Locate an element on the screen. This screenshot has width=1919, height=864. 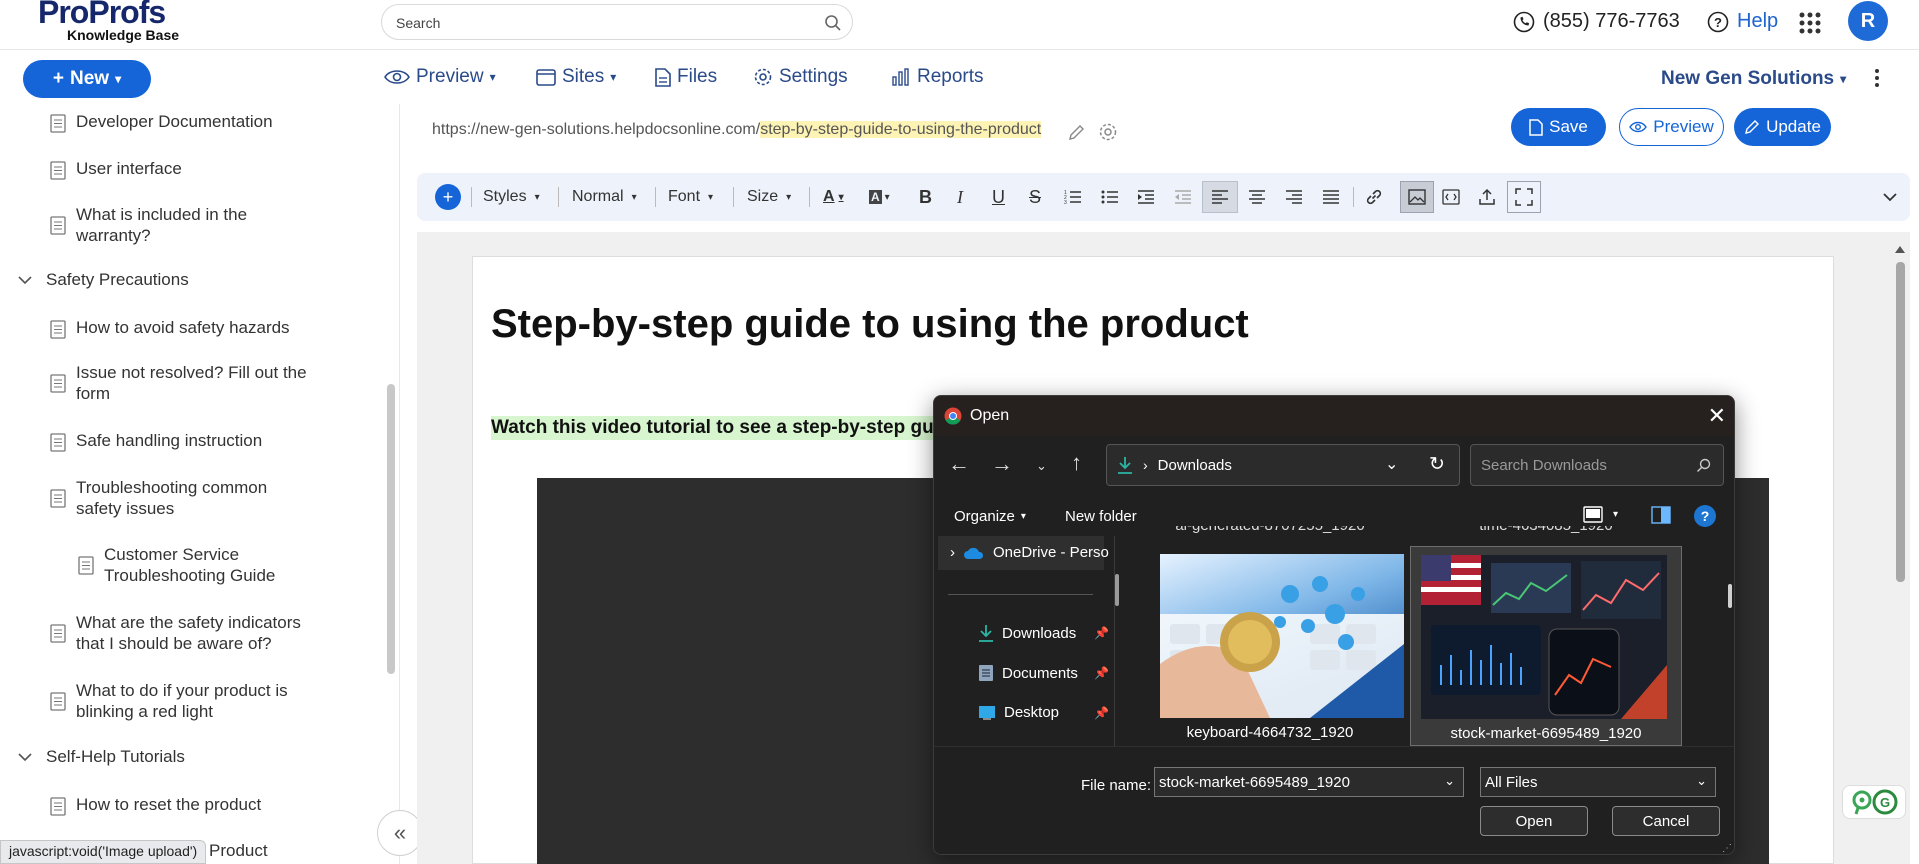
embed-code-icon is located at coordinates (1451, 197).